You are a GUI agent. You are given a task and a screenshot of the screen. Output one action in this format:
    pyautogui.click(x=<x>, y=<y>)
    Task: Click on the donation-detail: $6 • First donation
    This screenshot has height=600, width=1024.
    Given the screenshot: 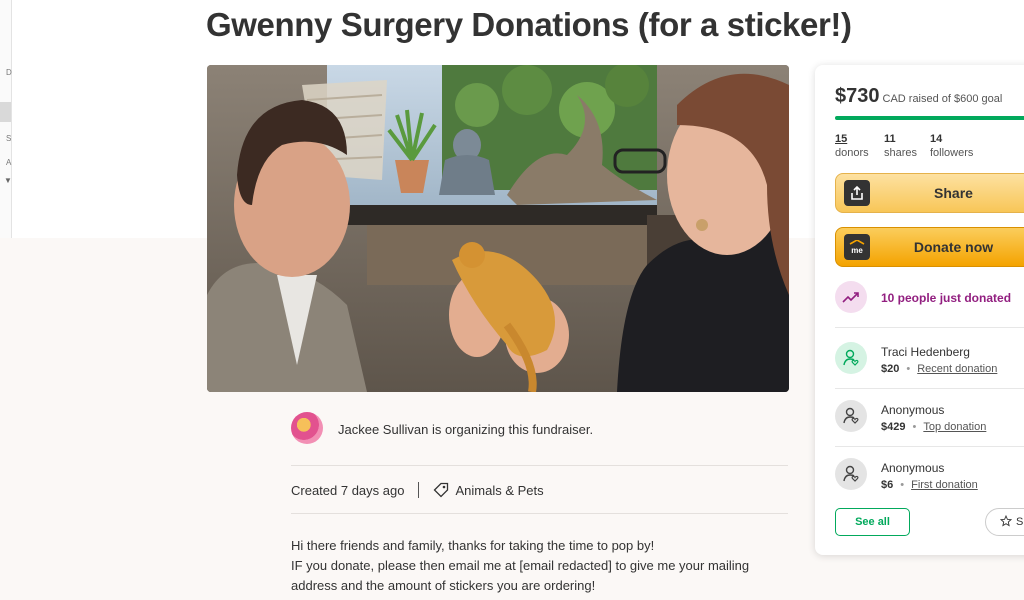 What is the action you would take?
    pyautogui.click(x=929, y=485)
    